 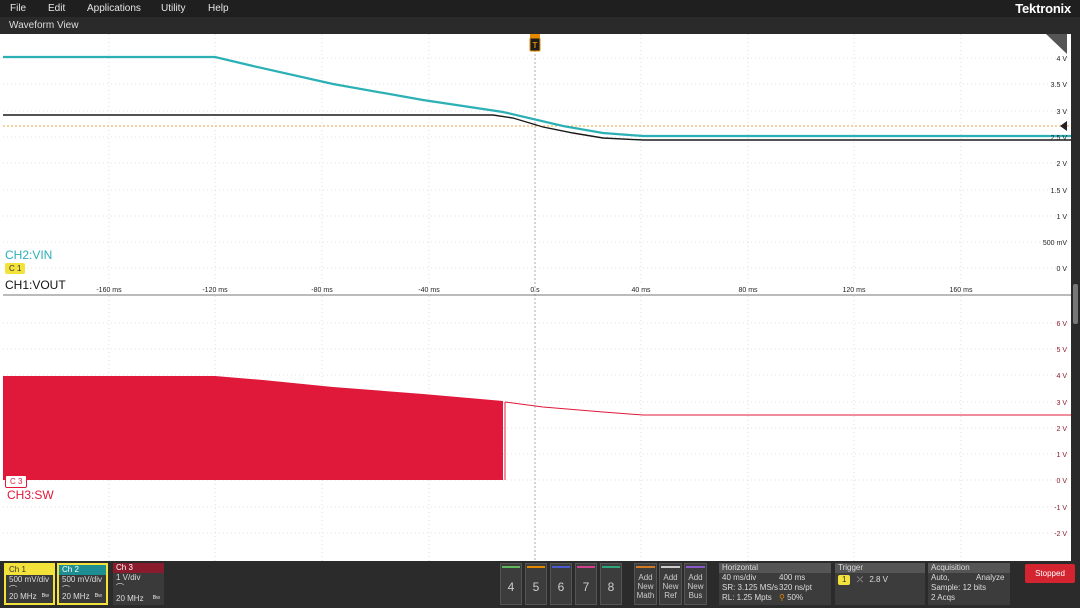 What do you see at coordinates (18, 8) in the screenshot?
I see `menu-file: File` at bounding box center [18, 8].